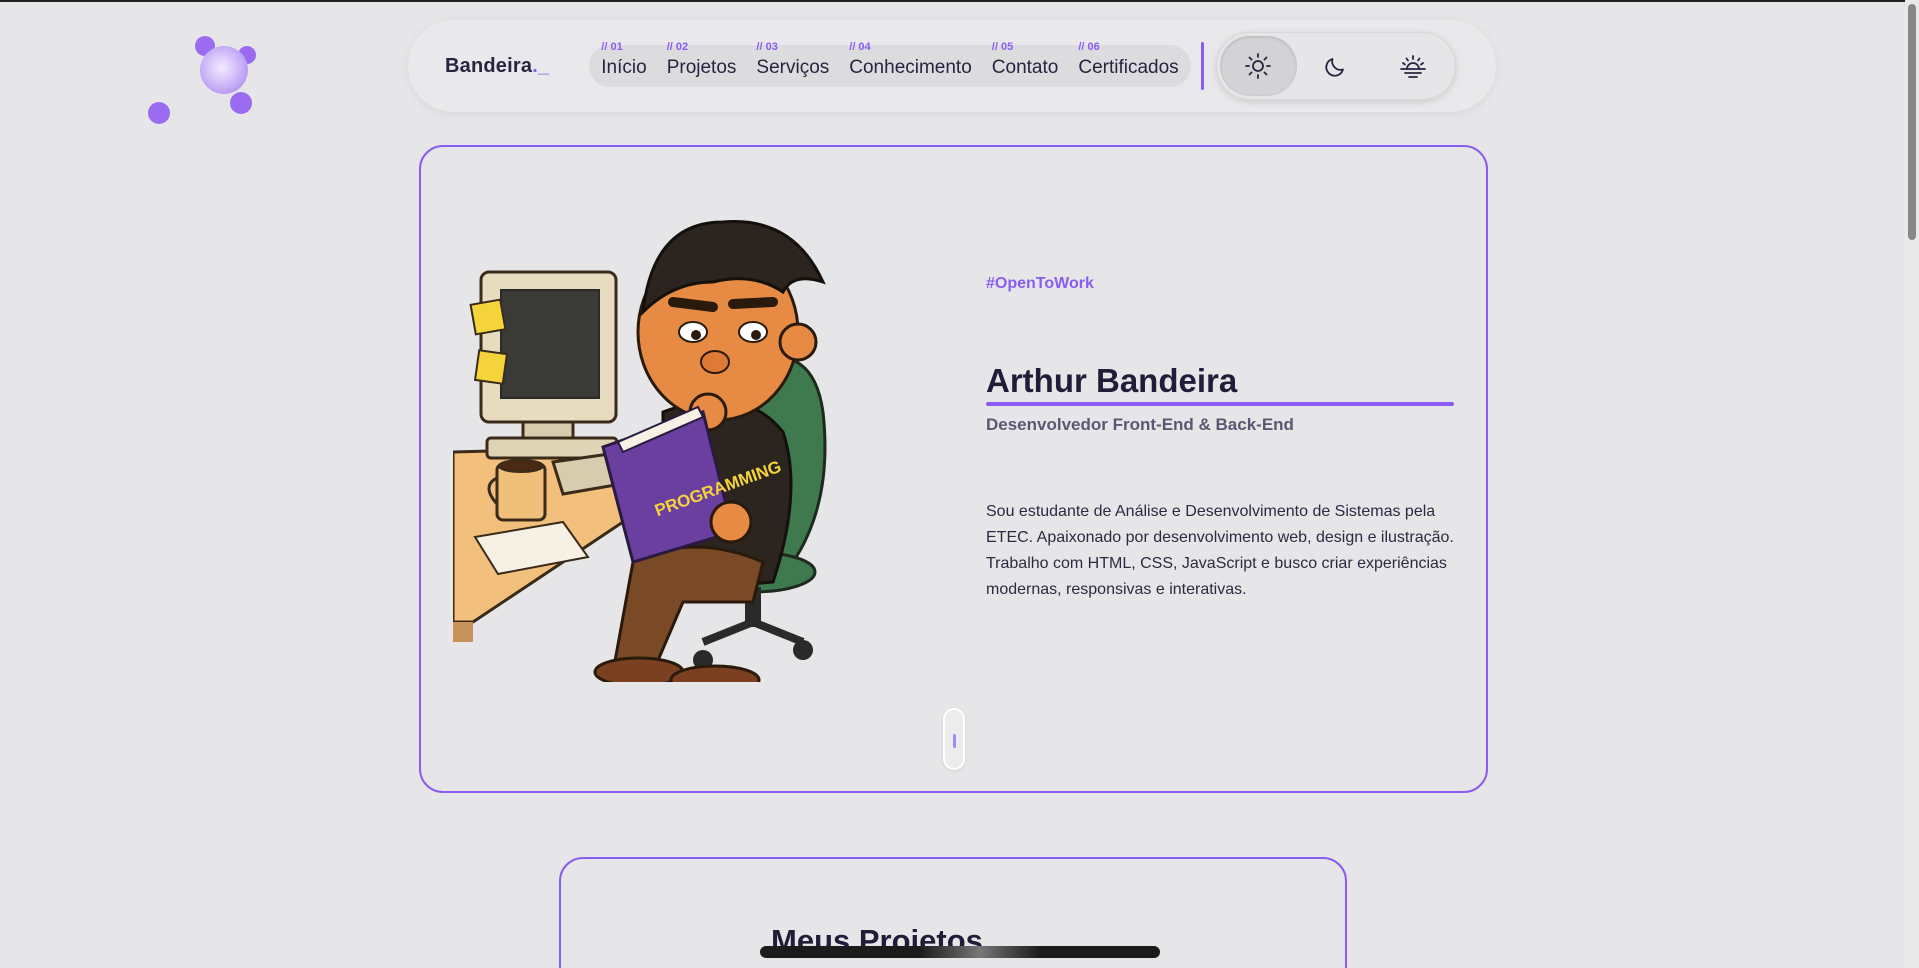  What do you see at coordinates (224, 70) in the screenshot?
I see `blob-orb` at bounding box center [224, 70].